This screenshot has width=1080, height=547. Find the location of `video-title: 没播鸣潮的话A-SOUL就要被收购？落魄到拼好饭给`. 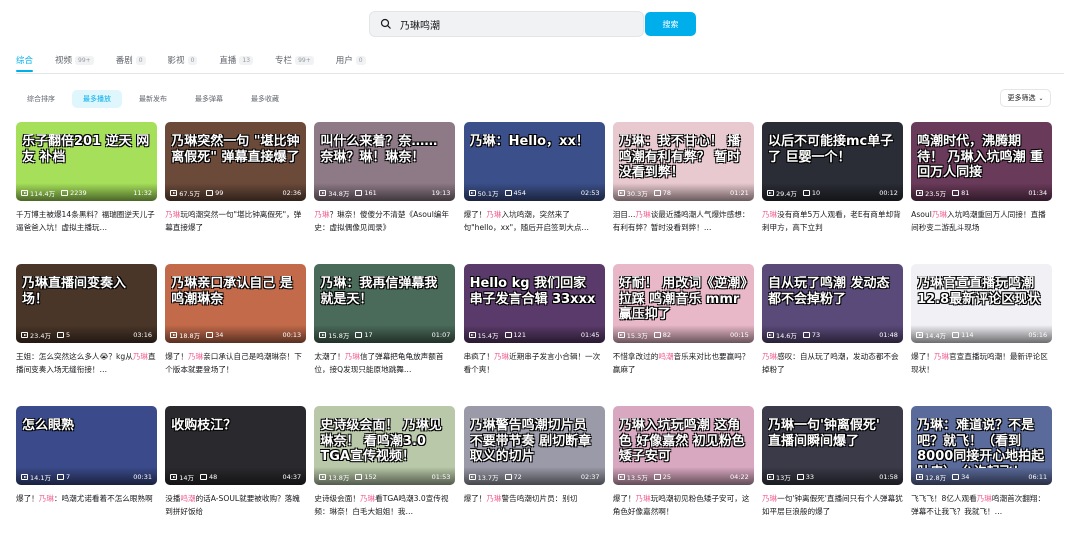

video-title: 没播鸣潮的话A-SOUL就要被收购？落魄到拼好饭给 is located at coordinates (235, 505).